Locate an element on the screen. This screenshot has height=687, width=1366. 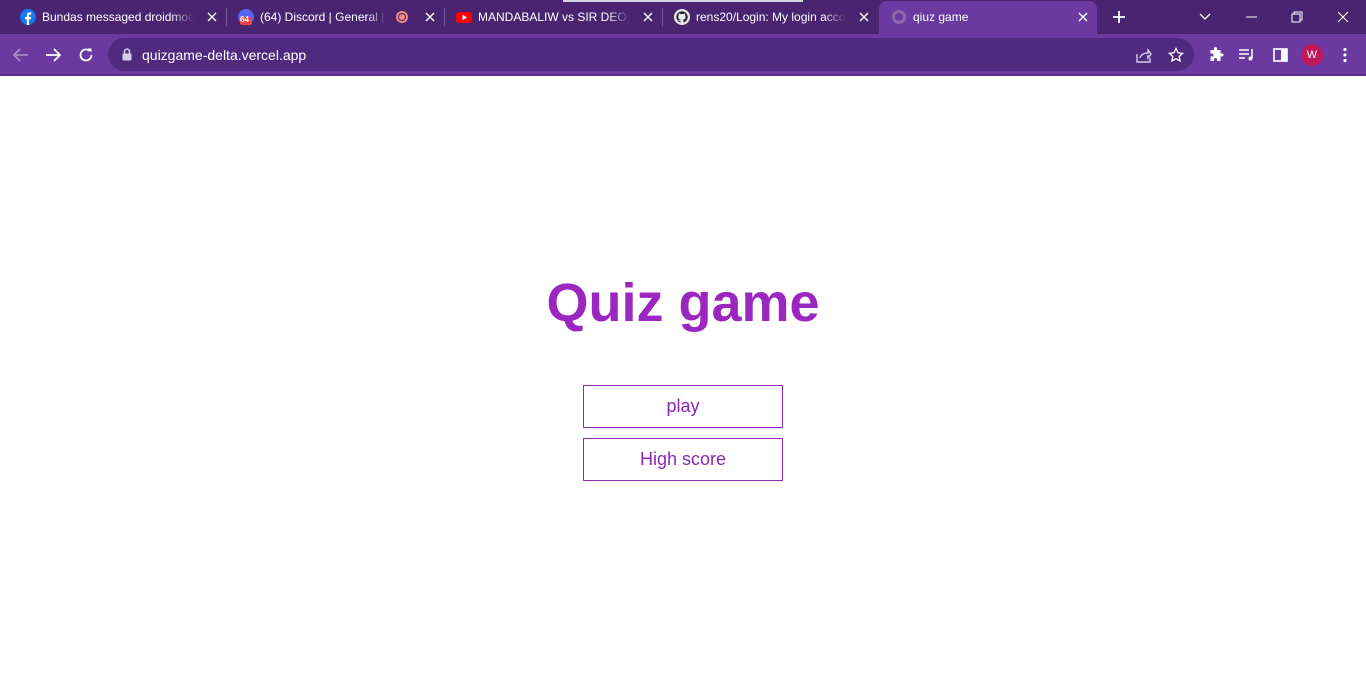
minimize-icon is located at coordinates (1251, 17).